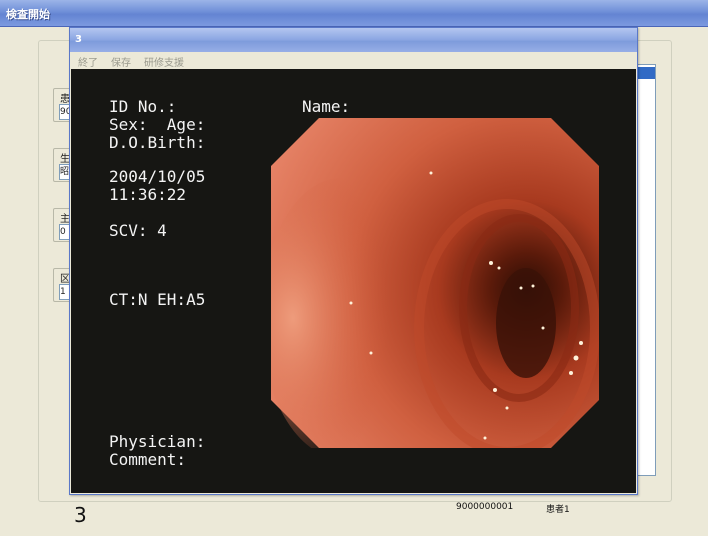  What do you see at coordinates (28, 14) in the screenshot?
I see `outer-window-title: 検査開始` at bounding box center [28, 14].